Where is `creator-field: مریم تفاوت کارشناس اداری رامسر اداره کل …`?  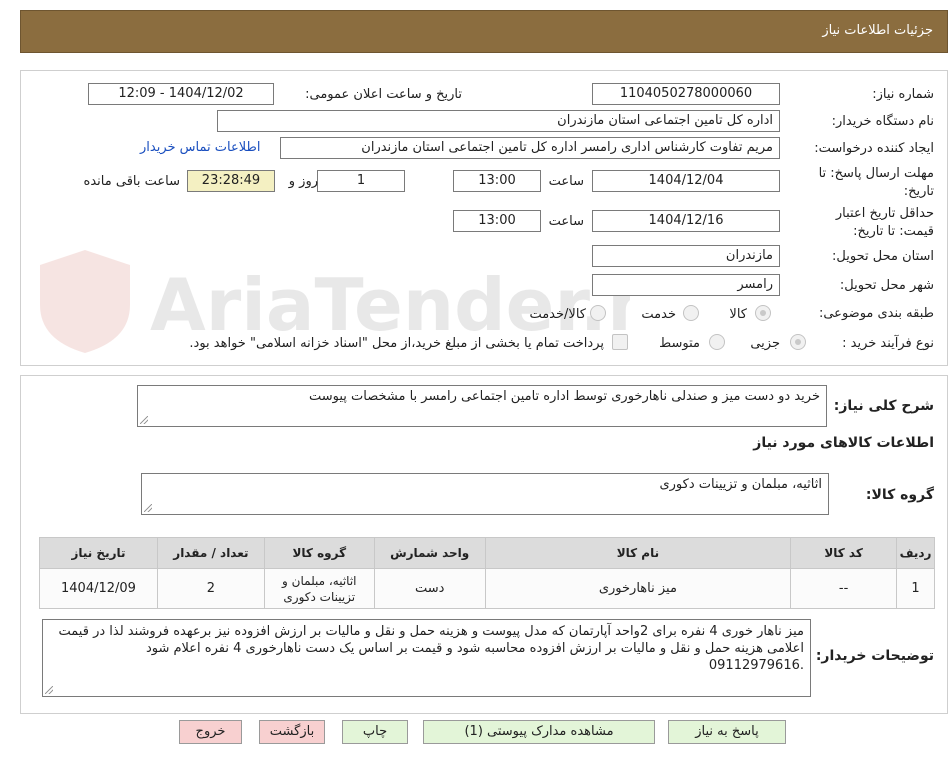 creator-field: مریم تفاوت کارشناس اداری رامسر اداره کل … is located at coordinates (530, 148).